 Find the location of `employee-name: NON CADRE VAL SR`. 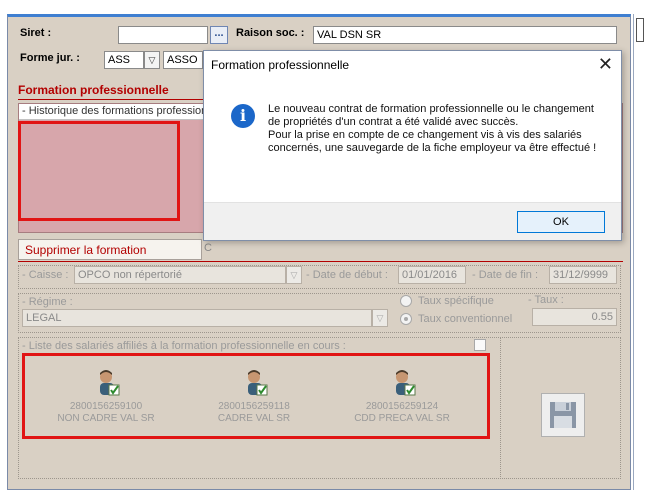

employee-name: NON CADRE VAL SR is located at coordinates (106, 418).